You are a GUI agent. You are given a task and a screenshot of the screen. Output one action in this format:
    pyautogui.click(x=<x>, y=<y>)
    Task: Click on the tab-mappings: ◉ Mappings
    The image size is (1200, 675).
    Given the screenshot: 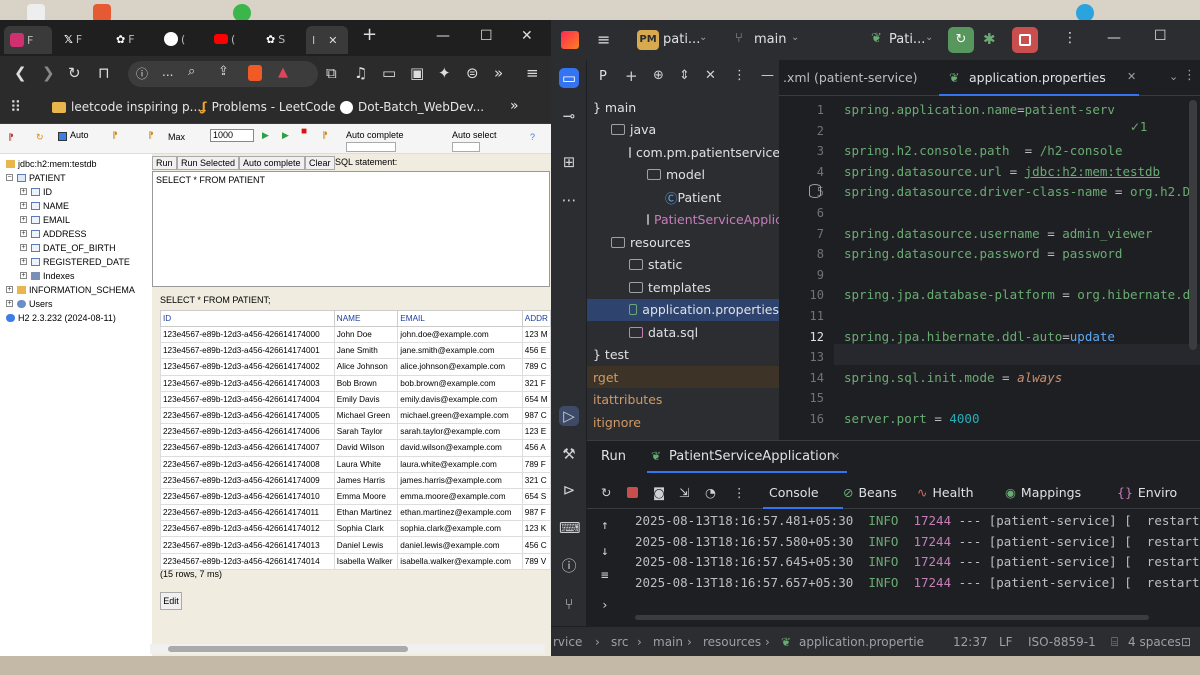 What is the action you would take?
    pyautogui.click(x=1043, y=492)
    